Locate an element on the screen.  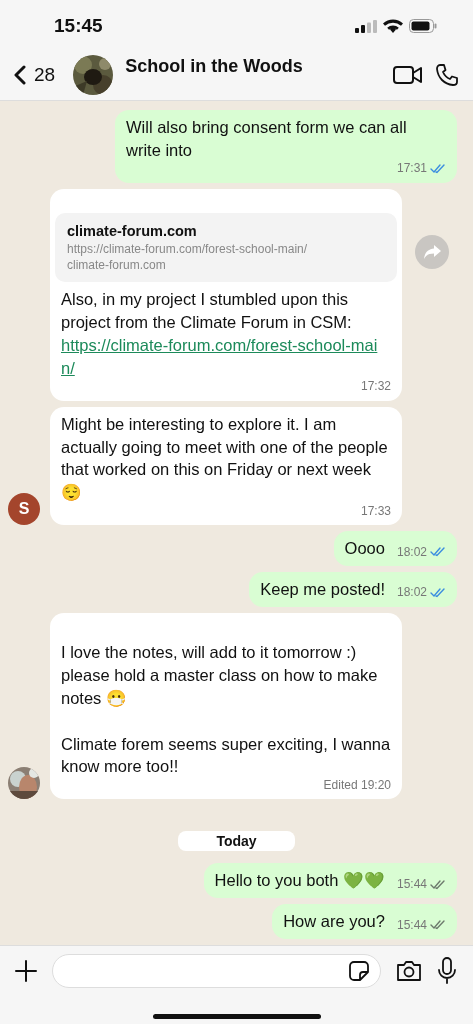
wifi-icon is located at coordinates (393, 26).